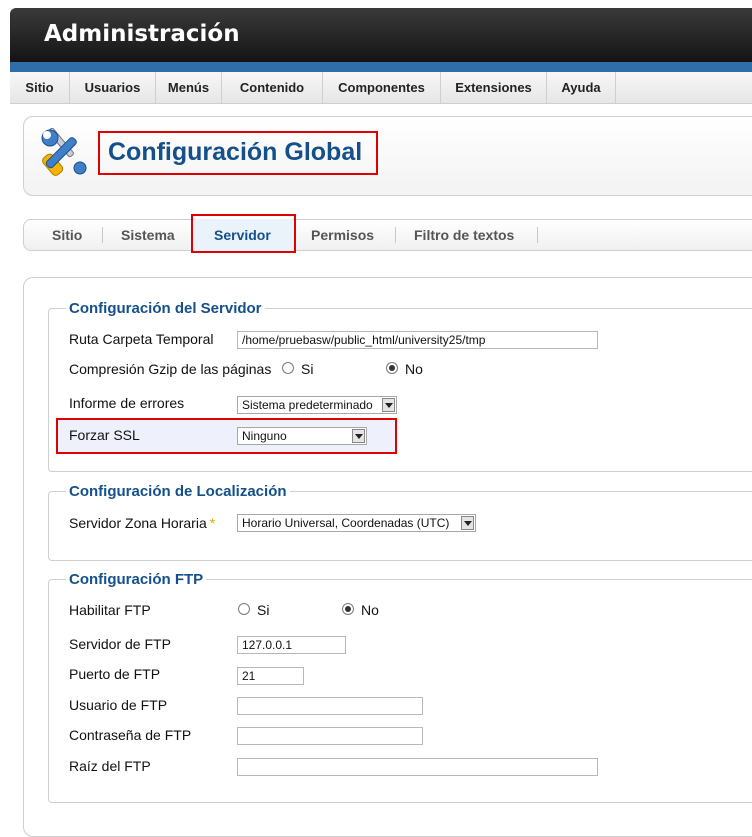  Describe the element at coordinates (142, 34) in the screenshot. I see `header-title: Administración` at that location.